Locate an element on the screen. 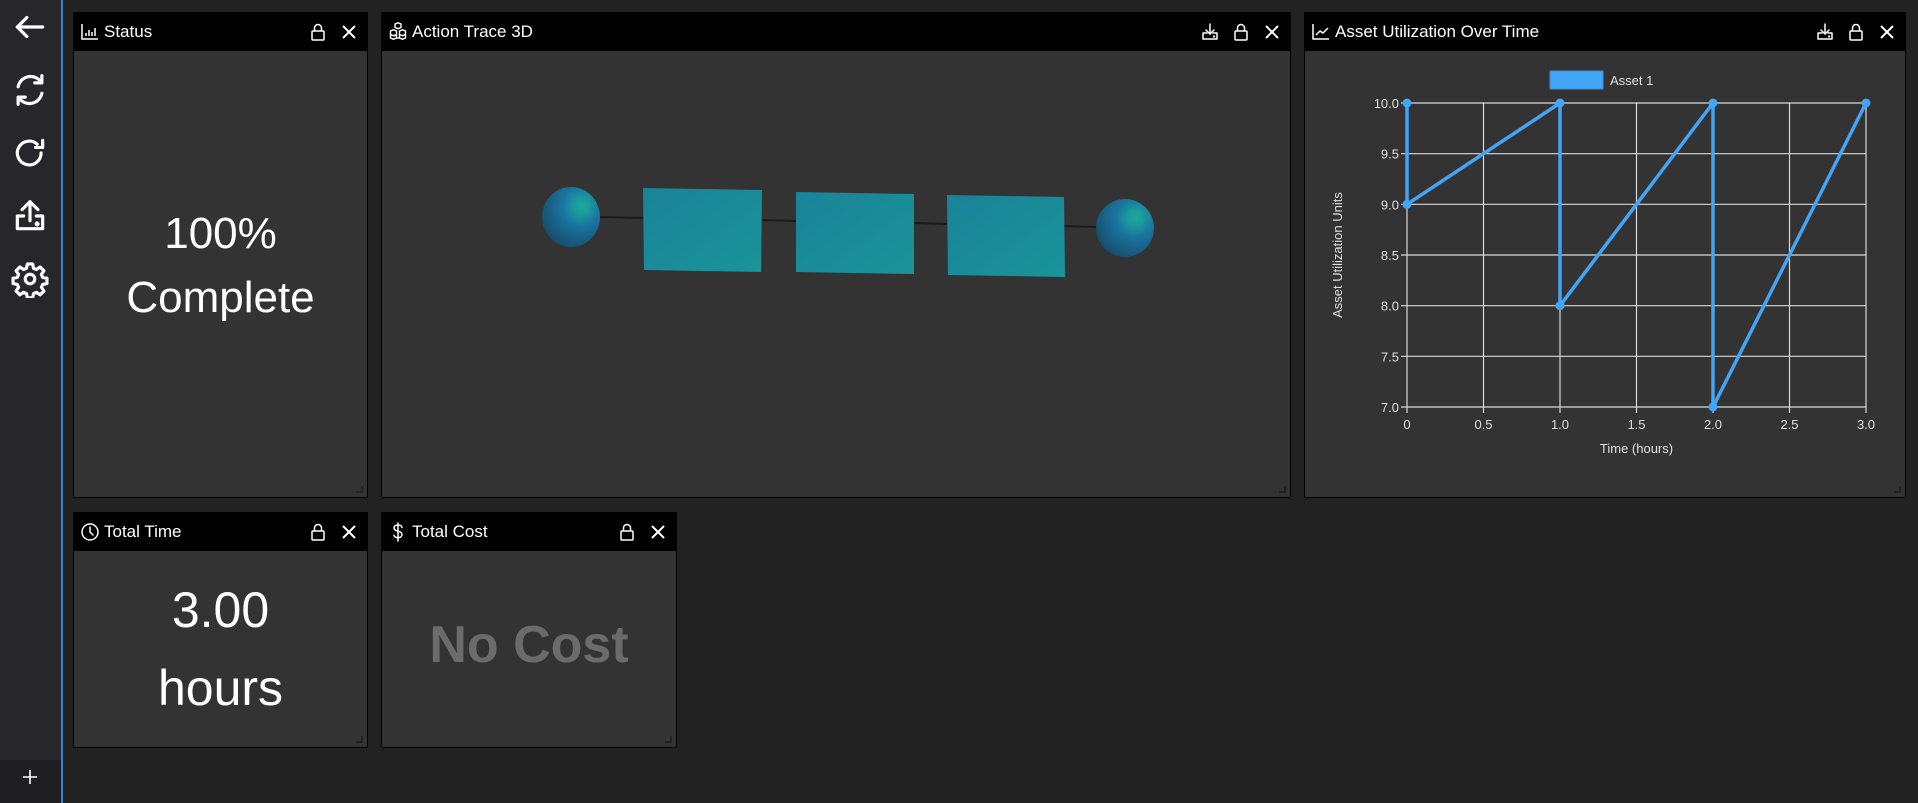 This screenshot has width=1918, height=803. line-chart-icon is located at coordinates (1321, 32).